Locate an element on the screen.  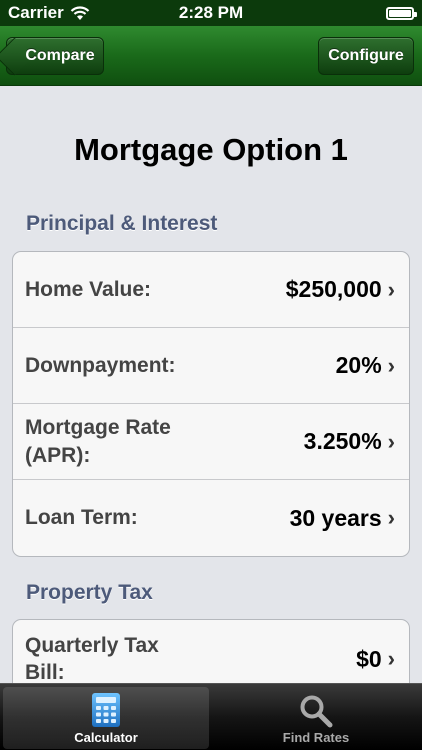
section-header-principal-interest: Principal & Interest is located at coordinates (122, 223).